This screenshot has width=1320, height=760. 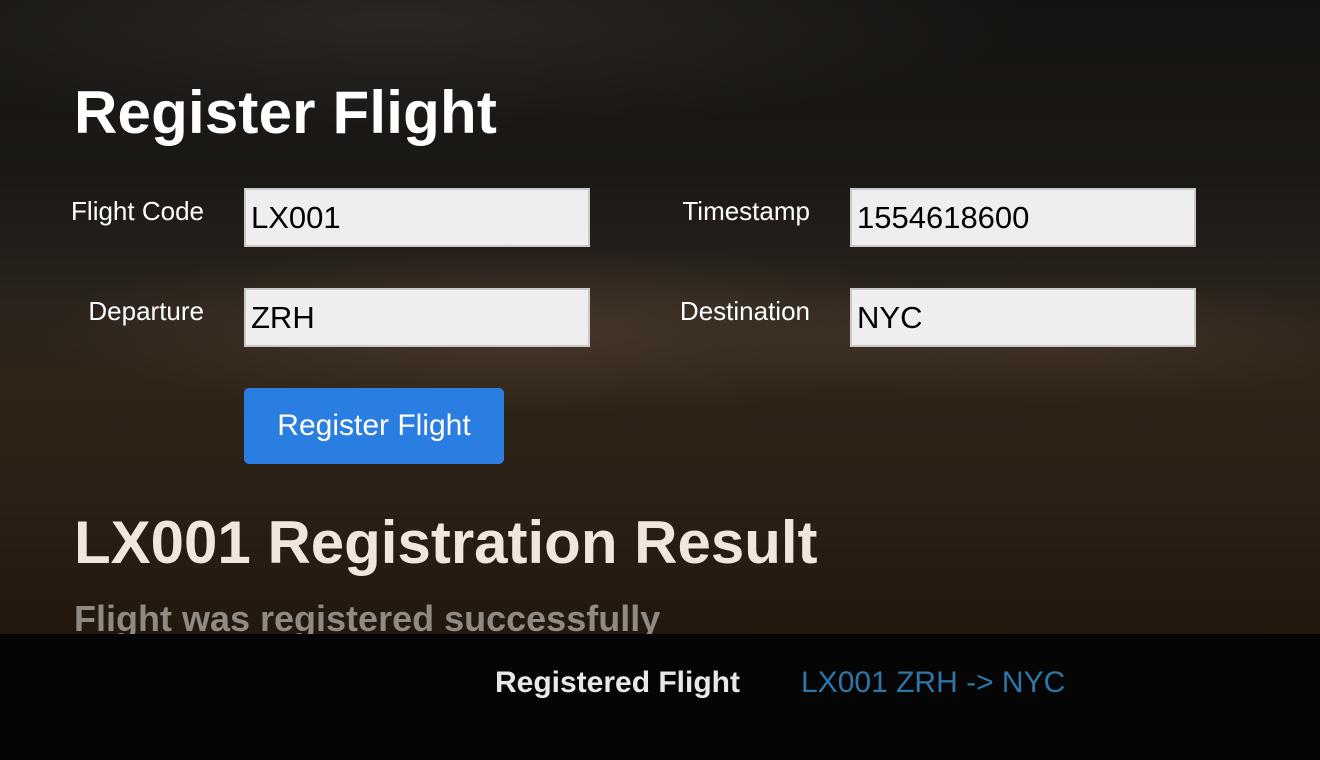 I want to click on flight-code-label: Flight Code, so click(x=137, y=211).